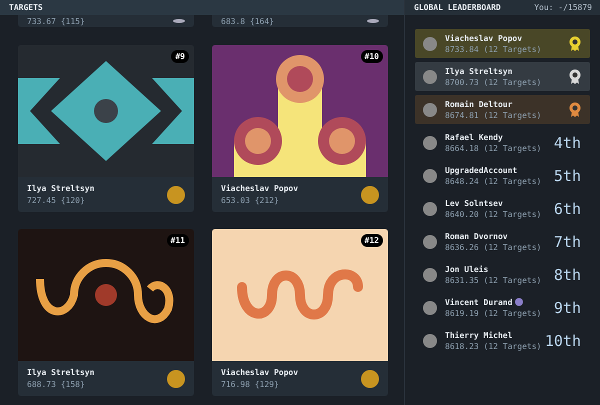 The image size is (600, 405). I want to click on player-name: Jon Uleis, so click(466, 269).